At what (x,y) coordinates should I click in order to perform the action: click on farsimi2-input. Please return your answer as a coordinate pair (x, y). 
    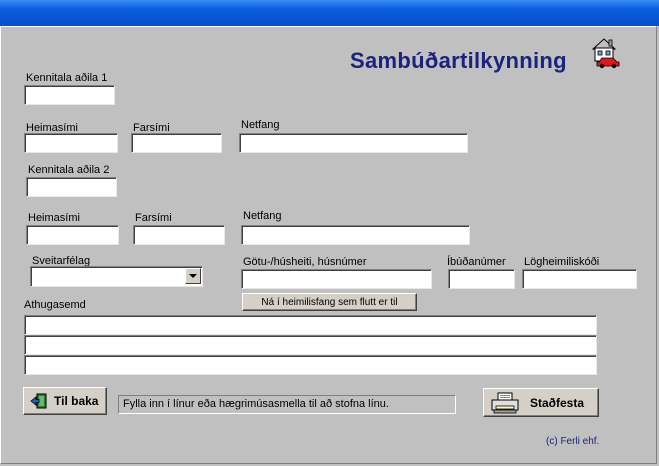
    Looking at the image, I should click on (179, 235).